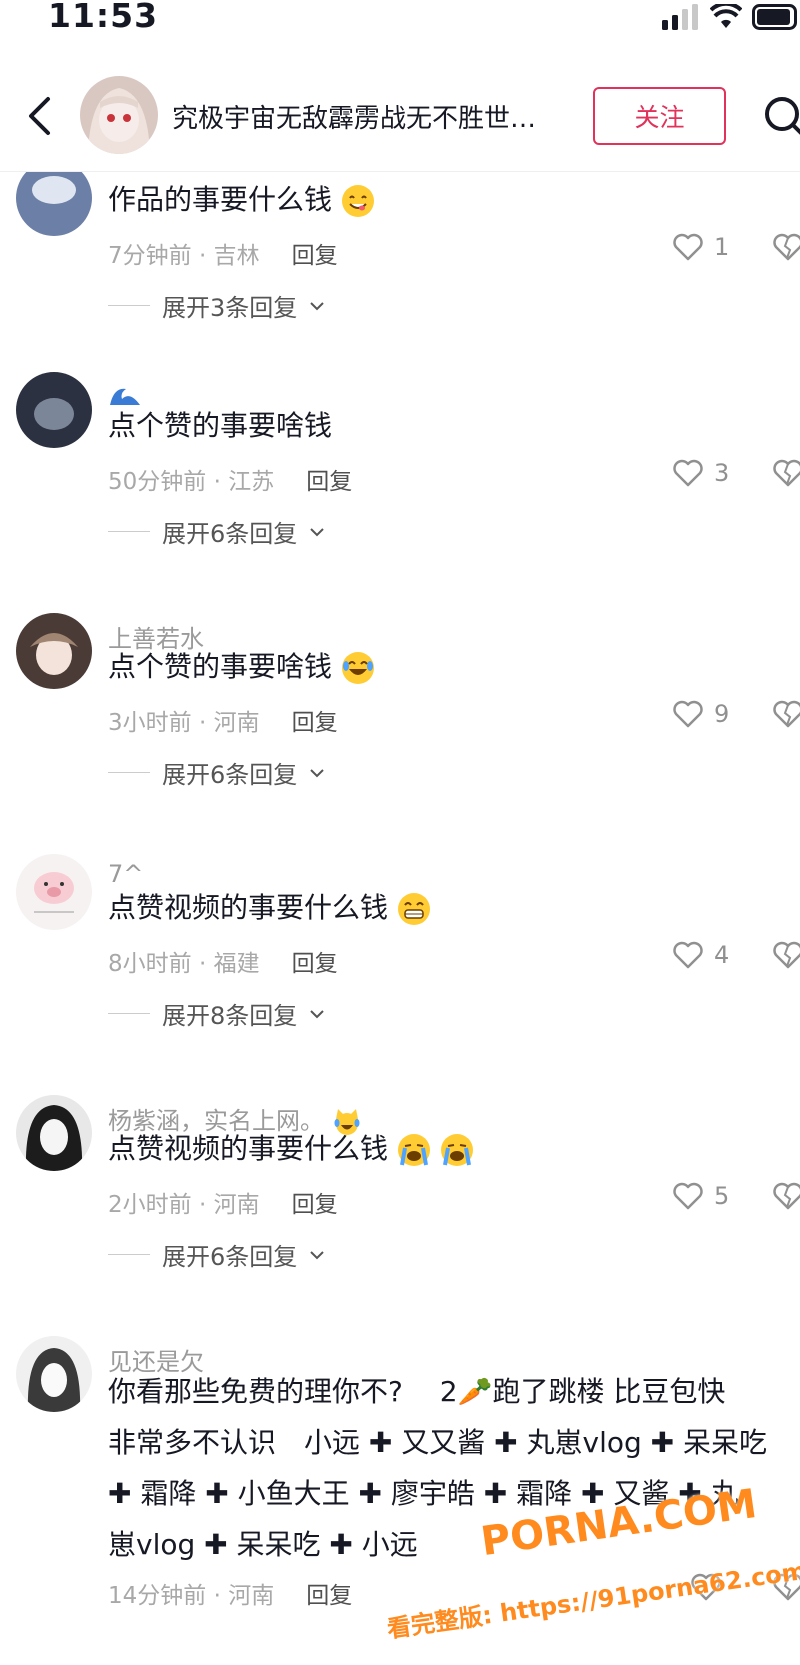 Image resolution: width=800 pixels, height=1665 pixels. I want to click on comment-meta: 8小时前 · 福建 回复, so click(223, 961).